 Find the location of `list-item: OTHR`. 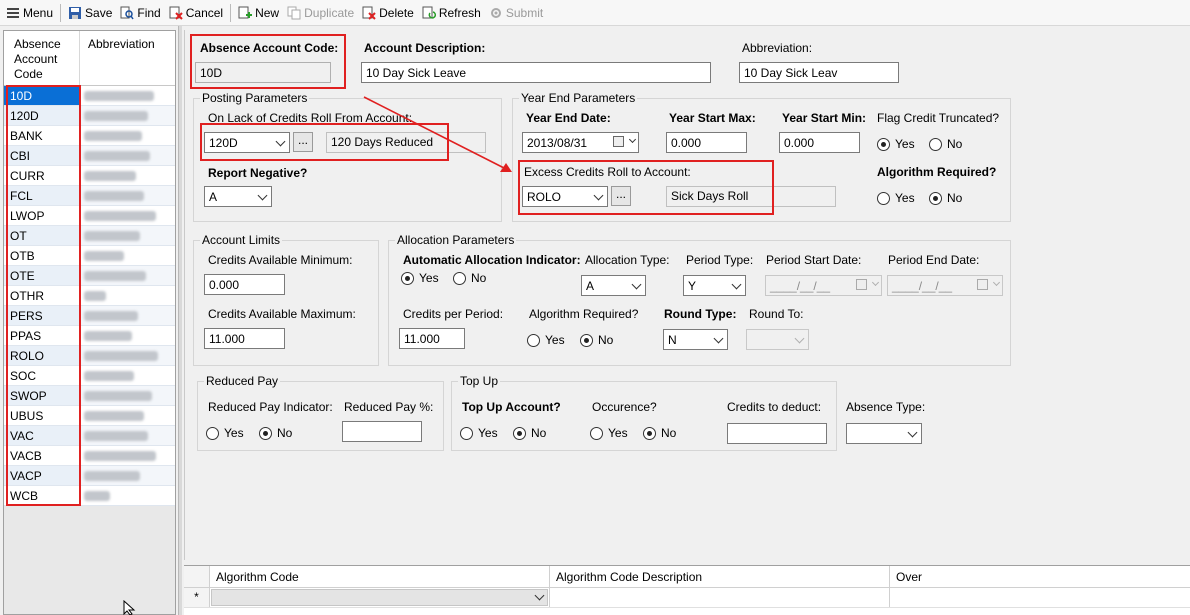

list-item: OTHR is located at coordinates (89, 296).